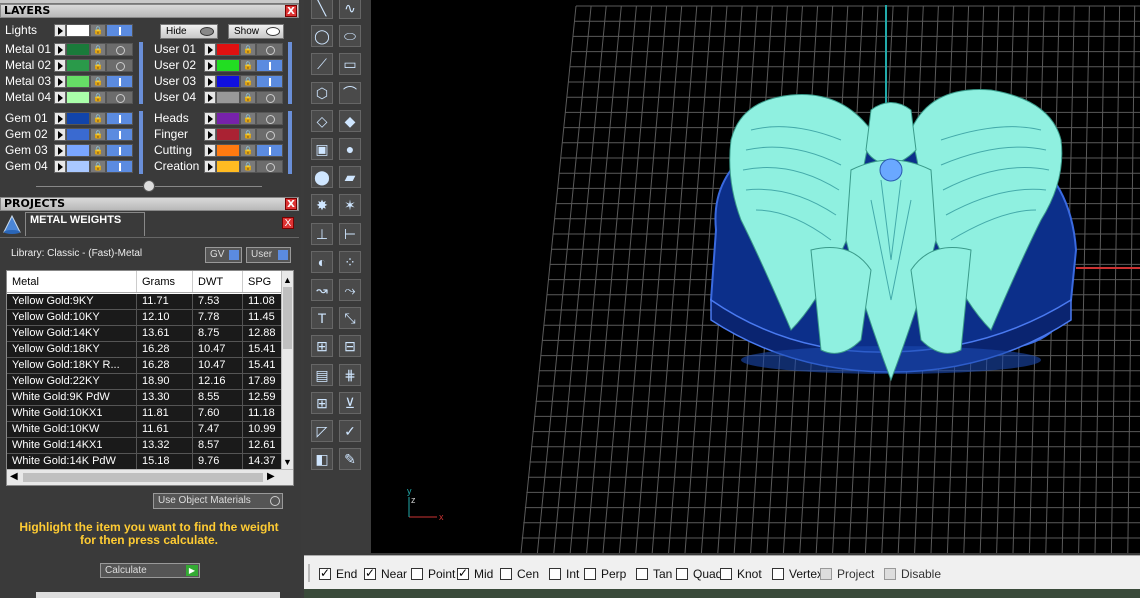 The height and width of the screenshot is (598, 1140). Describe the element at coordinates (322, 36) in the screenshot. I see `circle-tool-icon: ◯` at that location.